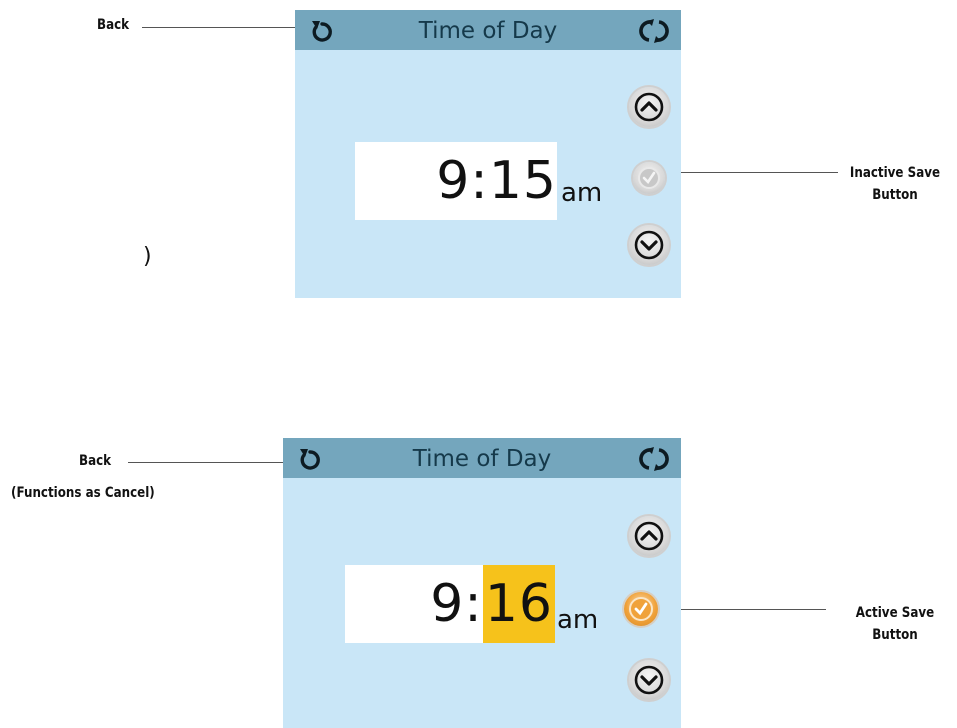 This screenshot has width=957, height=728. Describe the element at coordinates (895, 195) in the screenshot. I see `inactive-save-callout-line2: Button` at that location.